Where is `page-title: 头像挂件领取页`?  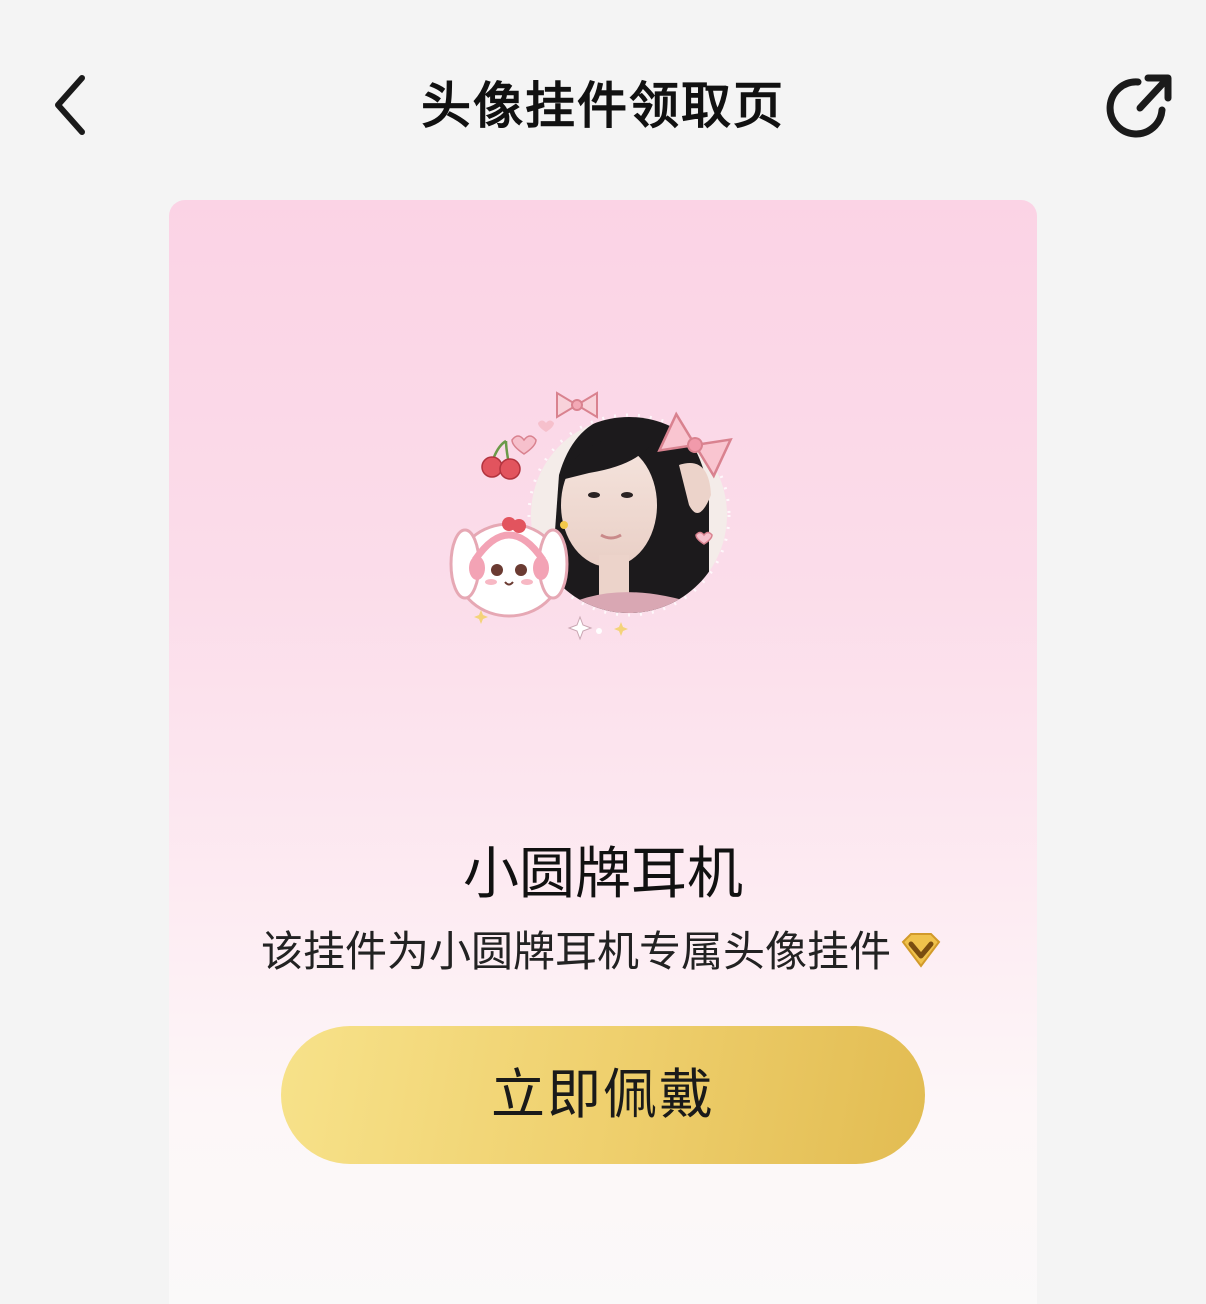 page-title: 头像挂件领取页 is located at coordinates (603, 106).